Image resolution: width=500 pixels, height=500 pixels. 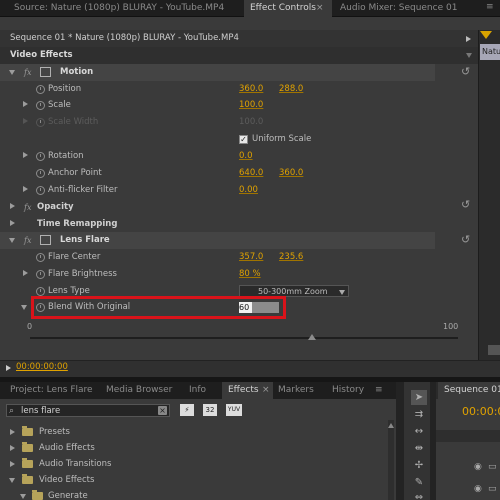 What do you see at coordinates (55, 207) in the screenshot?
I see `opacity-label: Opacity` at bounding box center [55, 207].